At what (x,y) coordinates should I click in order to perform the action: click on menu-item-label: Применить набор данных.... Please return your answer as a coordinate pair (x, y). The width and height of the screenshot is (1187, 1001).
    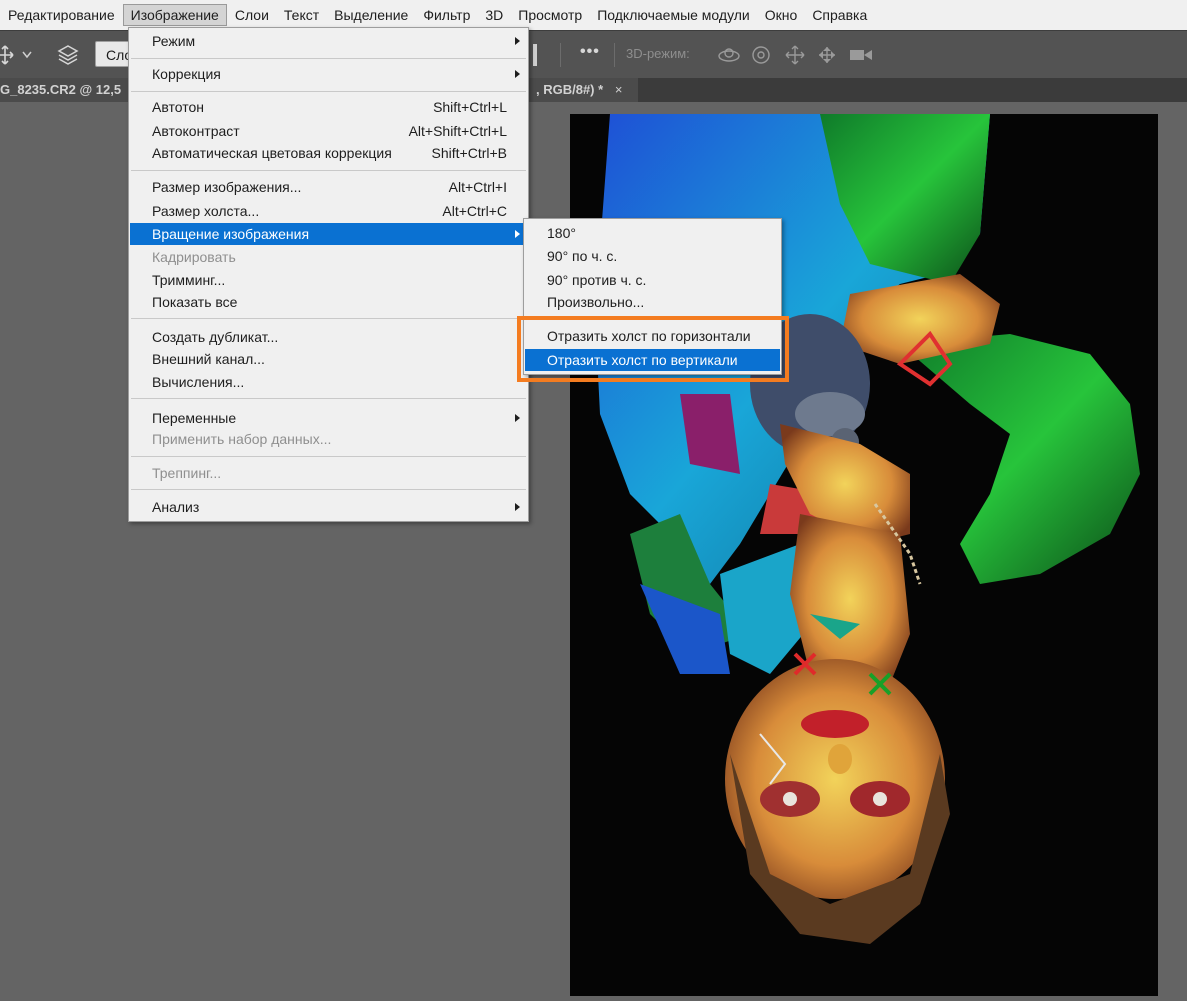
    Looking at the image, I should click on (242, 439).